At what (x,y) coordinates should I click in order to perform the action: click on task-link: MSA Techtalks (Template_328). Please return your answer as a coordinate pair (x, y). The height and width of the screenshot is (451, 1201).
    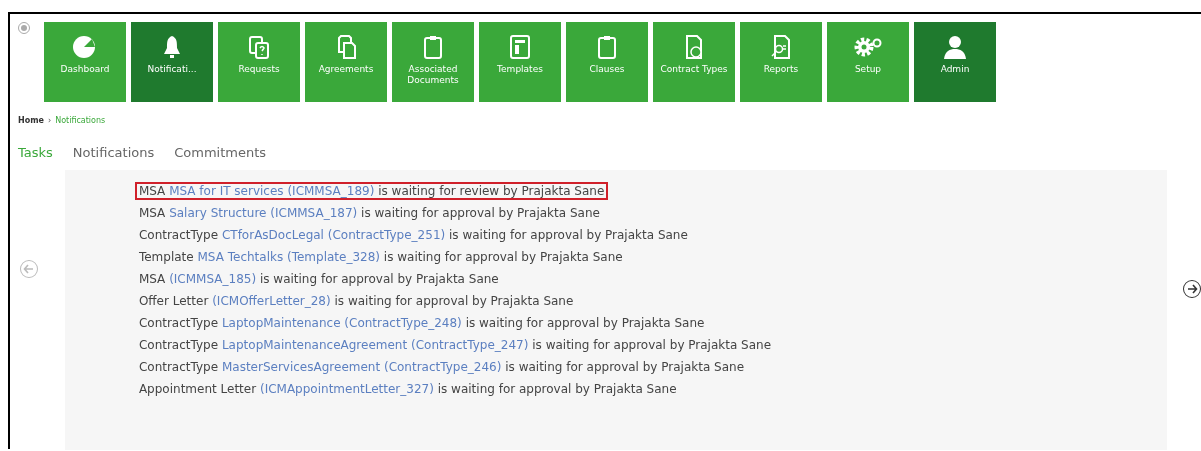
    Looking at the image, I should click on (289, 257).